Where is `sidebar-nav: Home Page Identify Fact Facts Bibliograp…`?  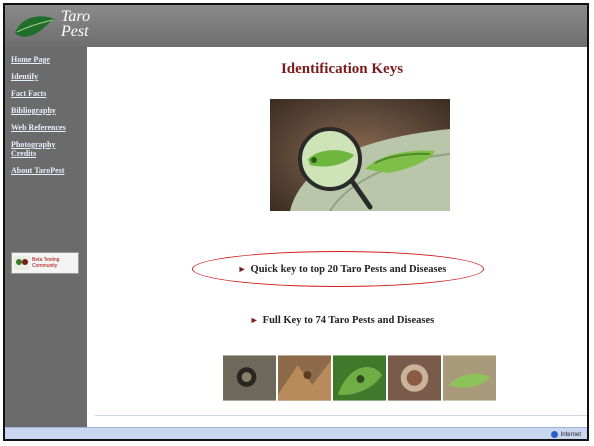 sidebar-nav: Home Page Identify Fact Facts Bibliograp… is located at coordinates (46, 243).